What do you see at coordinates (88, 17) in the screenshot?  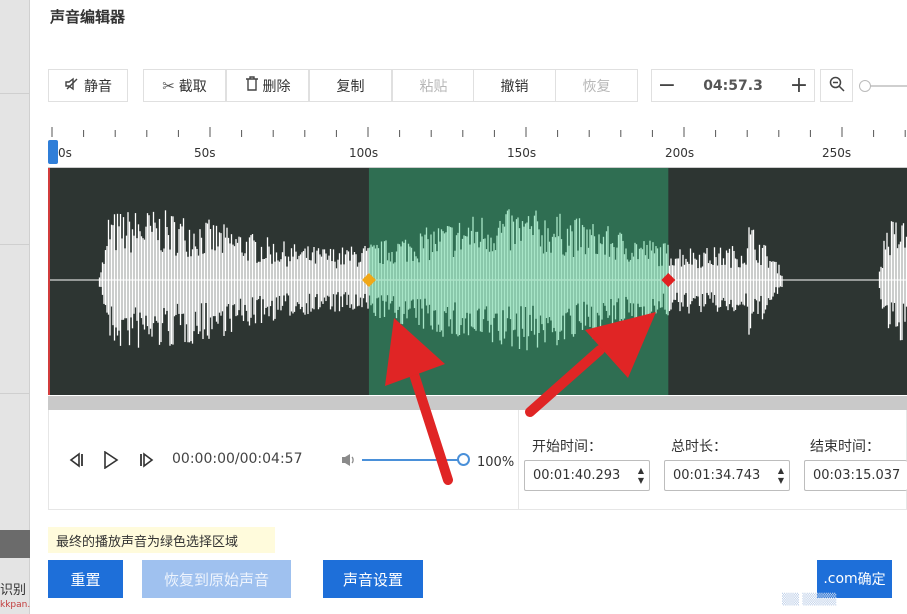 I see `dialog-title: 声音编辑器` at bounding box center [88, 17].